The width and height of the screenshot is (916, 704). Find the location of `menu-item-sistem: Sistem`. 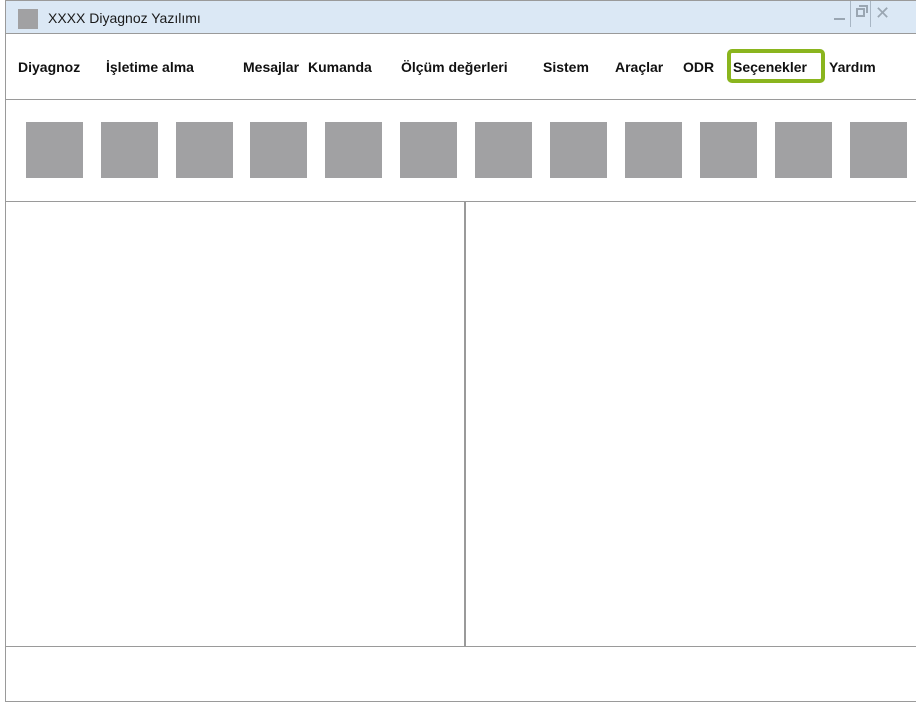

menu-item-sistem: Sistem is located at coordinates (566, 67).